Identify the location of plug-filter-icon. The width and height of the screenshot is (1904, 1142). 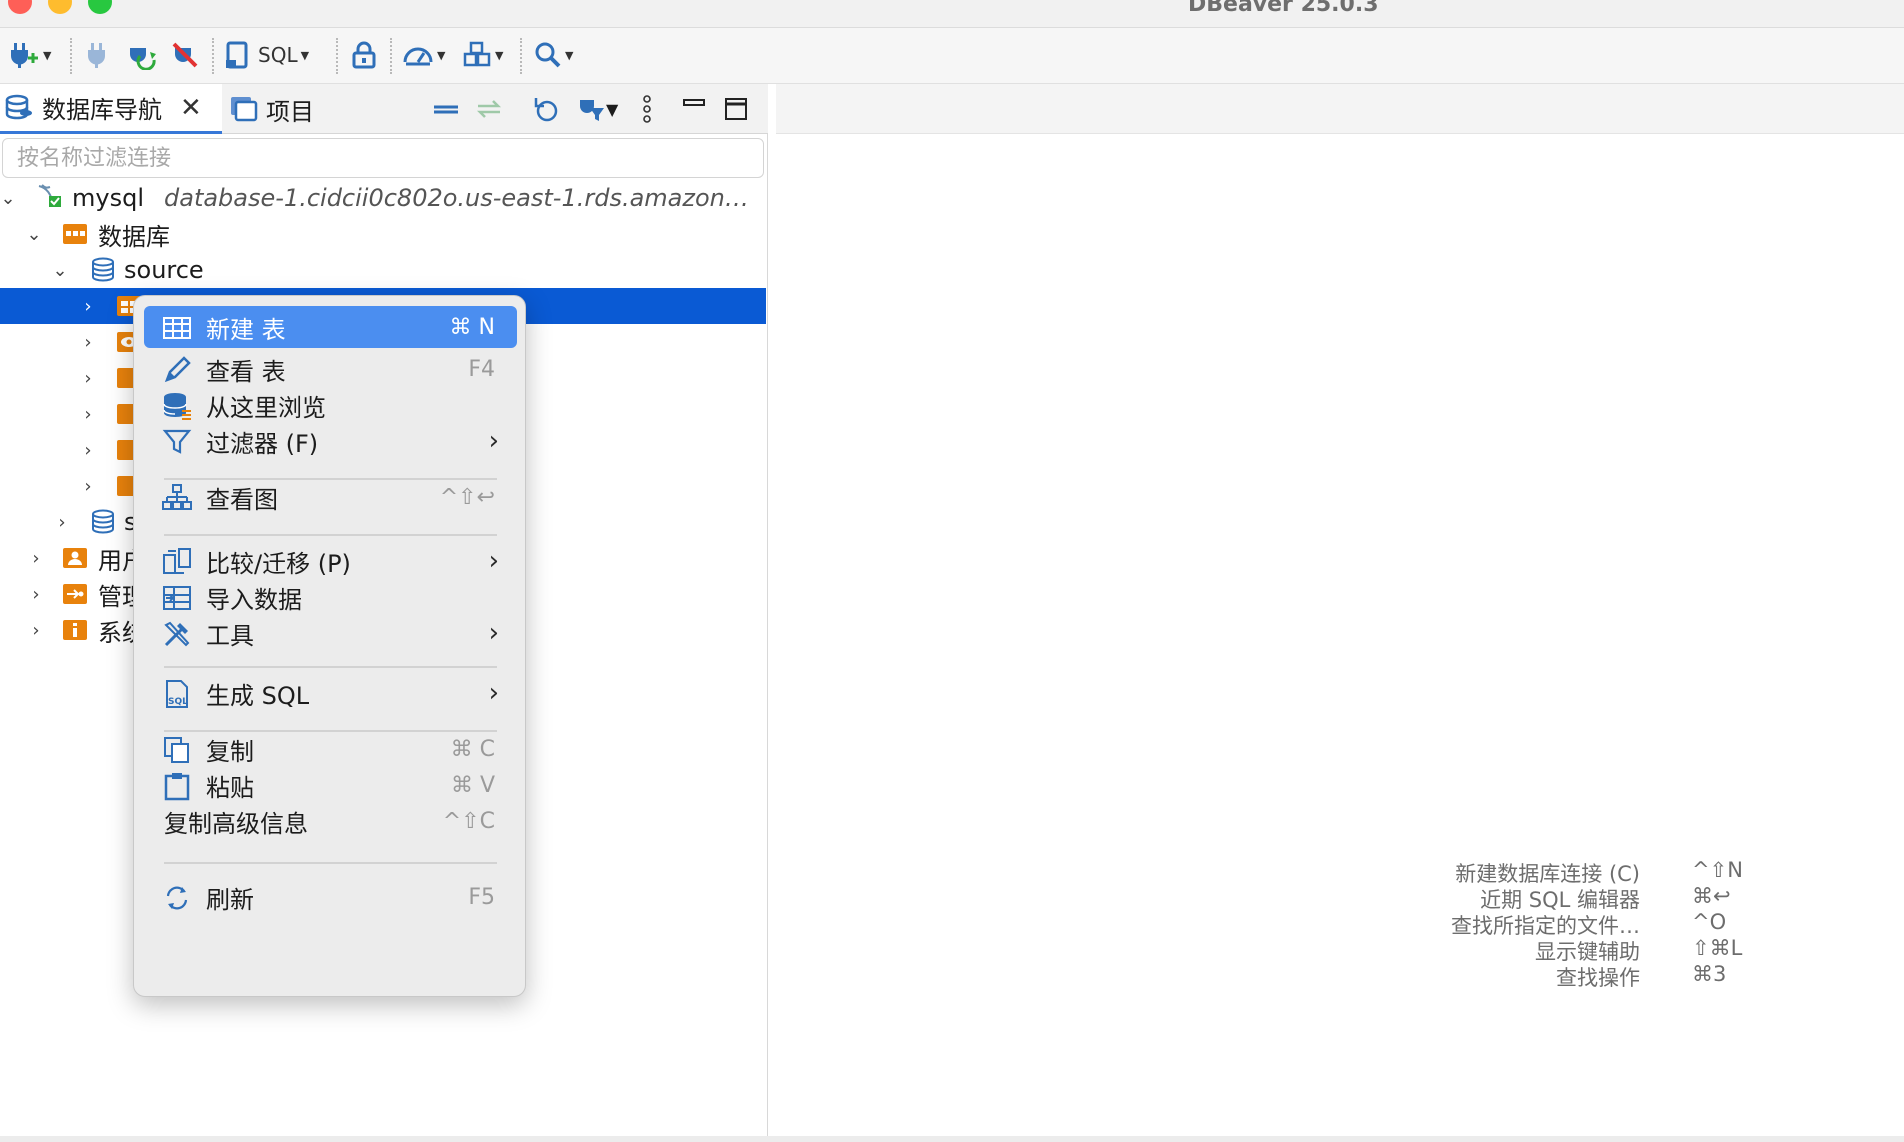
(592, 110).